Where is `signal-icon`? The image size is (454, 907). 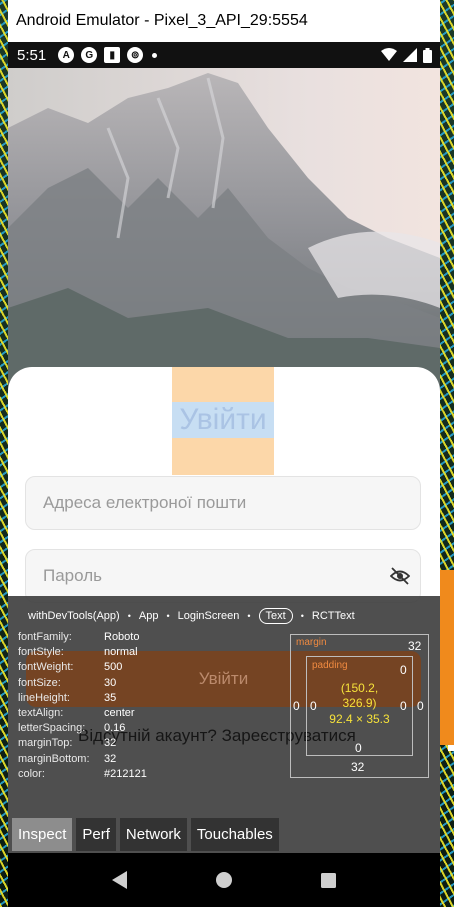 signal-icon is located at coordinates (410, 55).